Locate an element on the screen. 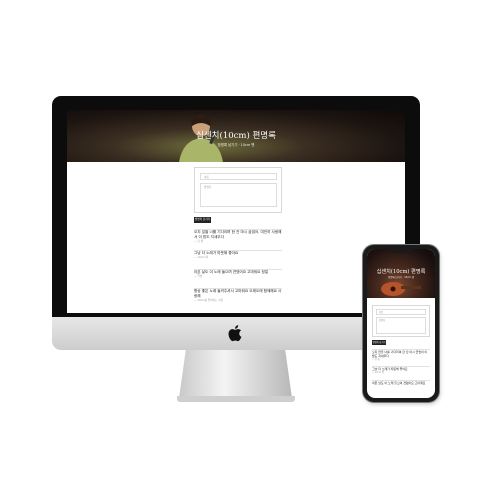 The image size is (500, 500). mobile-guestbook-entry: 그냥 더 노래가 따뜻해 좋아요 — 10cm 팬 is located at coordinates (401, 370).